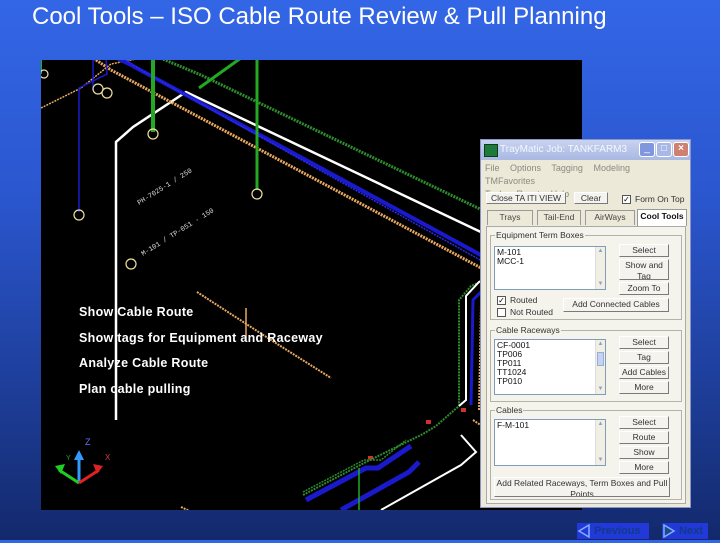 Image resolution: width=720 pixels, height=543 pixels. Describe the element at coordinates (660, 199) in the screenshot. I see `form-on-top-label: Form On Top` at that location.